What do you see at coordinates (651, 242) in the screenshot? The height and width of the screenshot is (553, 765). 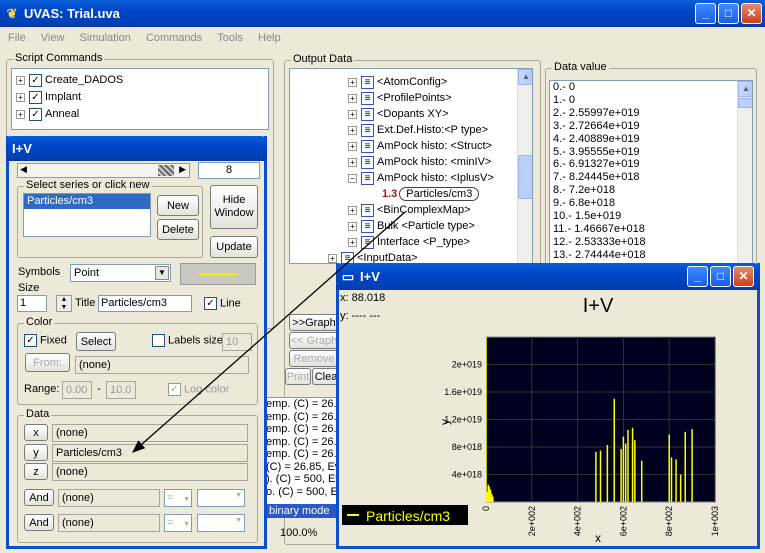 I see `data-row: 12.- 2.53333e+018` at bounding box center [651, 242].